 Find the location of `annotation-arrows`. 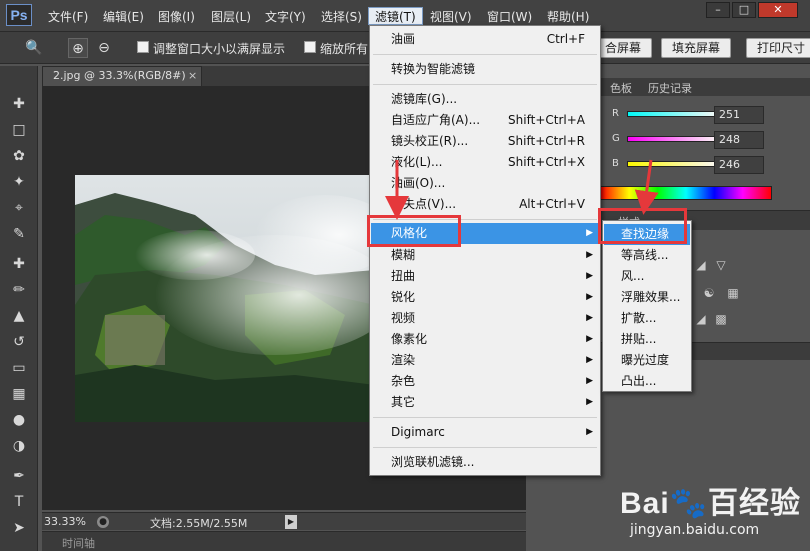

annotation-arrows is located at coordinates (522, 189).